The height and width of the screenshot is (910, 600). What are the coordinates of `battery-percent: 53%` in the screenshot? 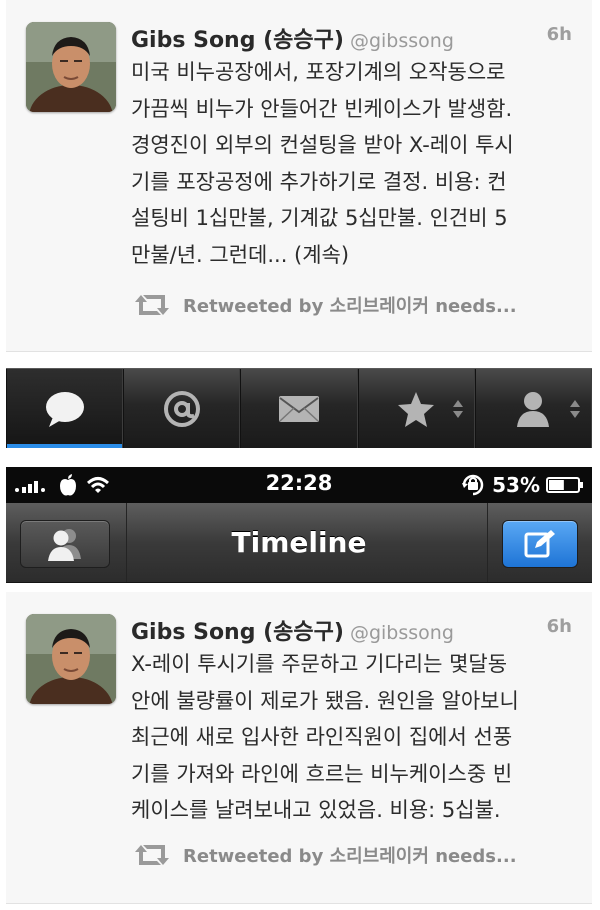 It's located at (516, 485).